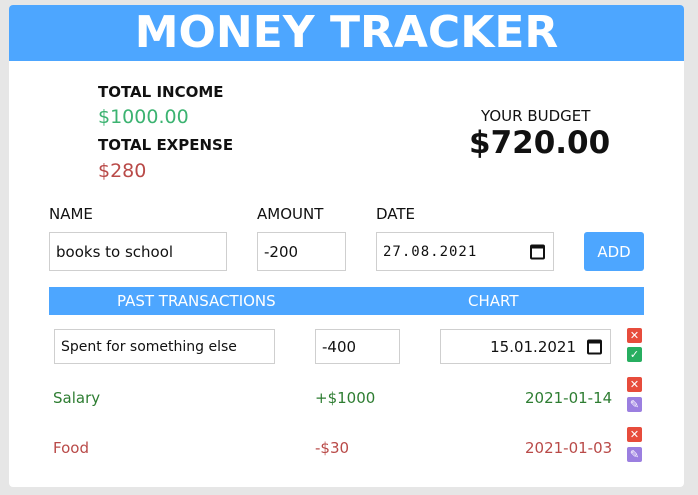 Image resolution: width=698 pixels, height=495 pixels. I want to click on total-expense-label: TOTAL EXPENSE, so click(166, 145).